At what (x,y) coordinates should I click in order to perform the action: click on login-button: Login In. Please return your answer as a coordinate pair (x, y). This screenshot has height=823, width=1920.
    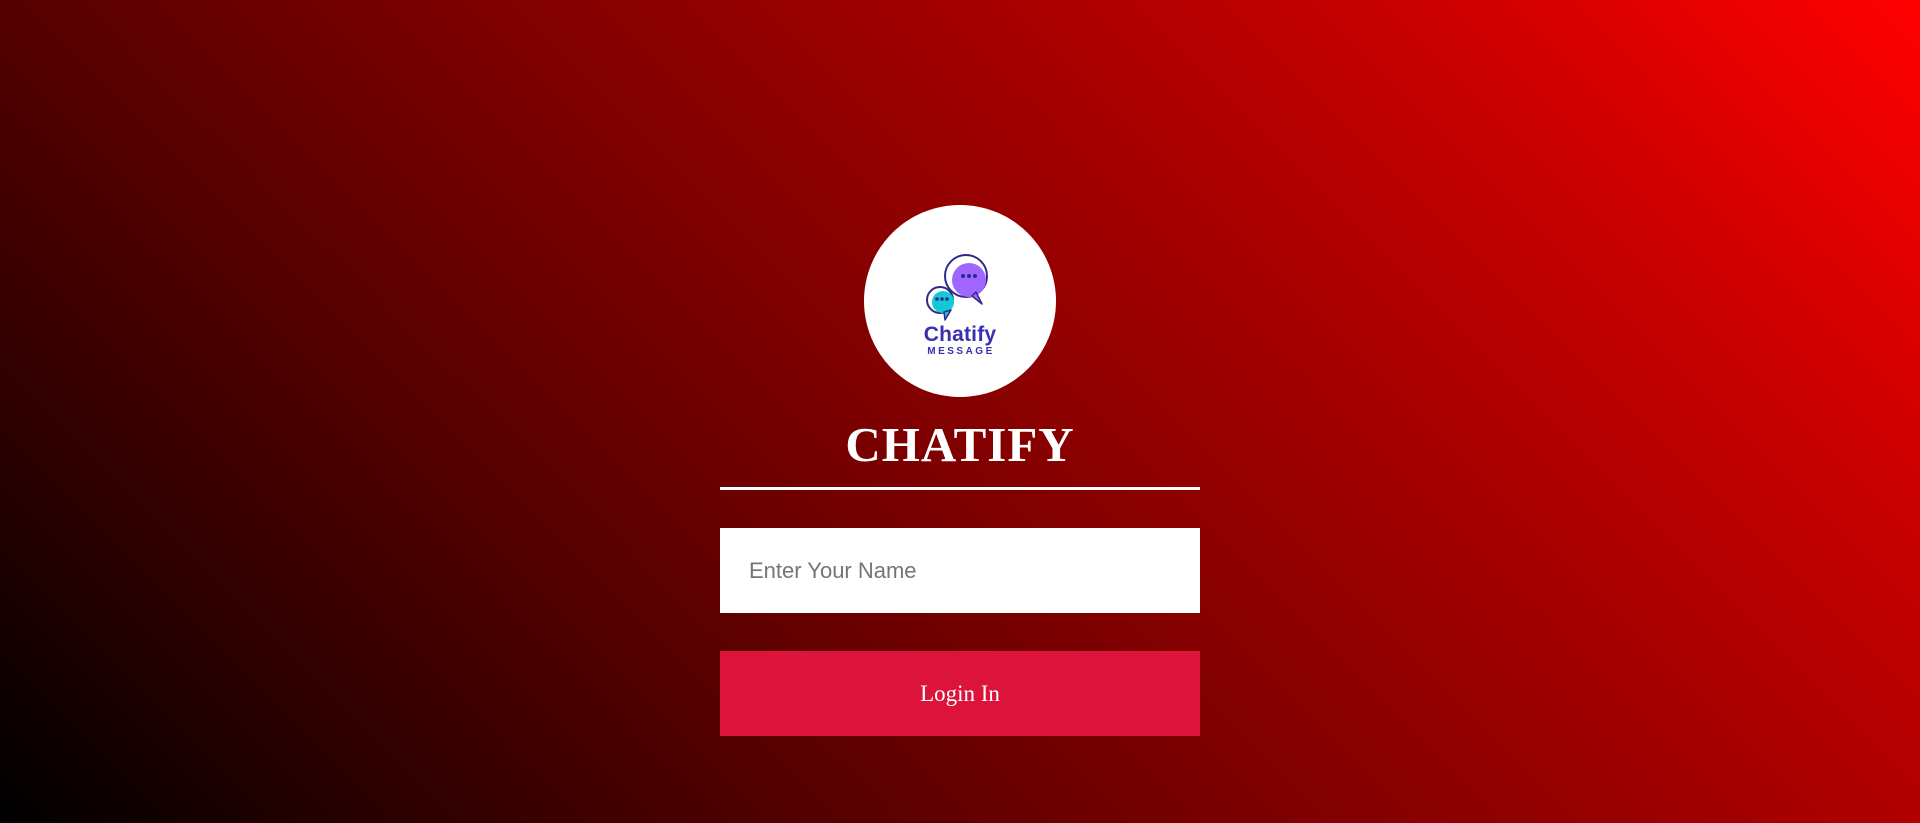
    Looking at the image, I should click on (960, 693).